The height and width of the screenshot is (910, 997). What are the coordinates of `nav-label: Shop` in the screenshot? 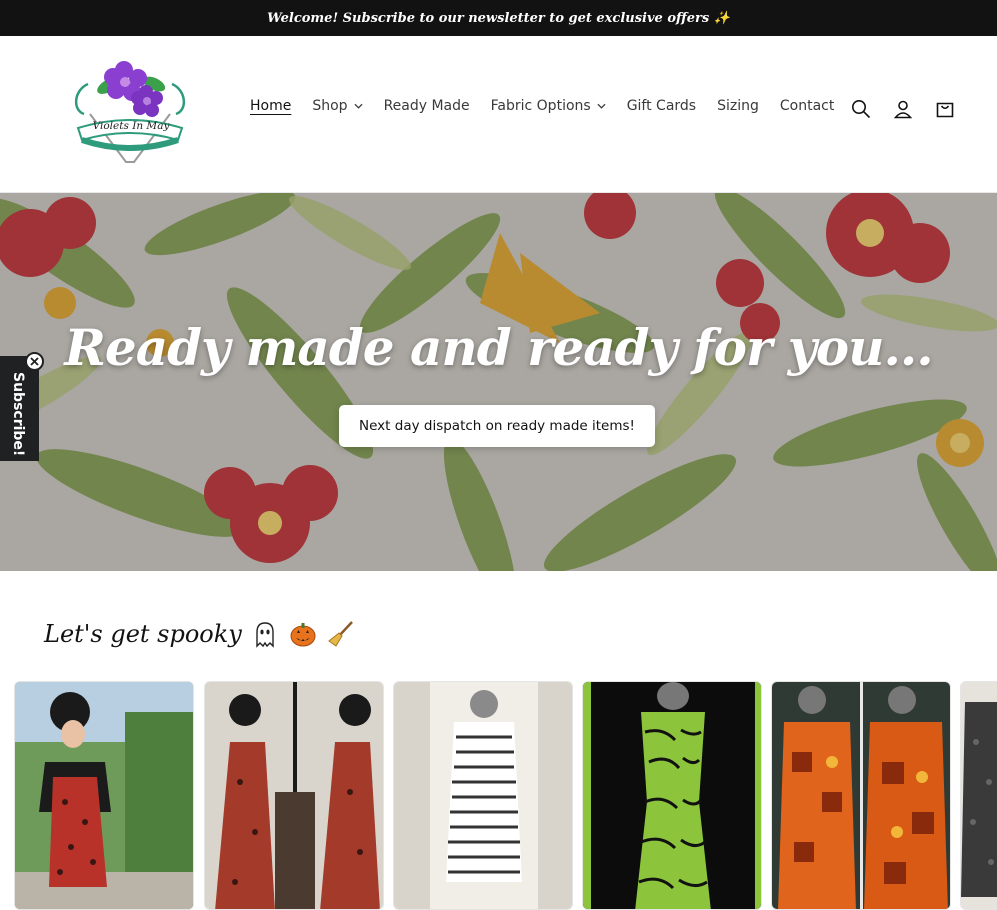 It's located at (330, 106).